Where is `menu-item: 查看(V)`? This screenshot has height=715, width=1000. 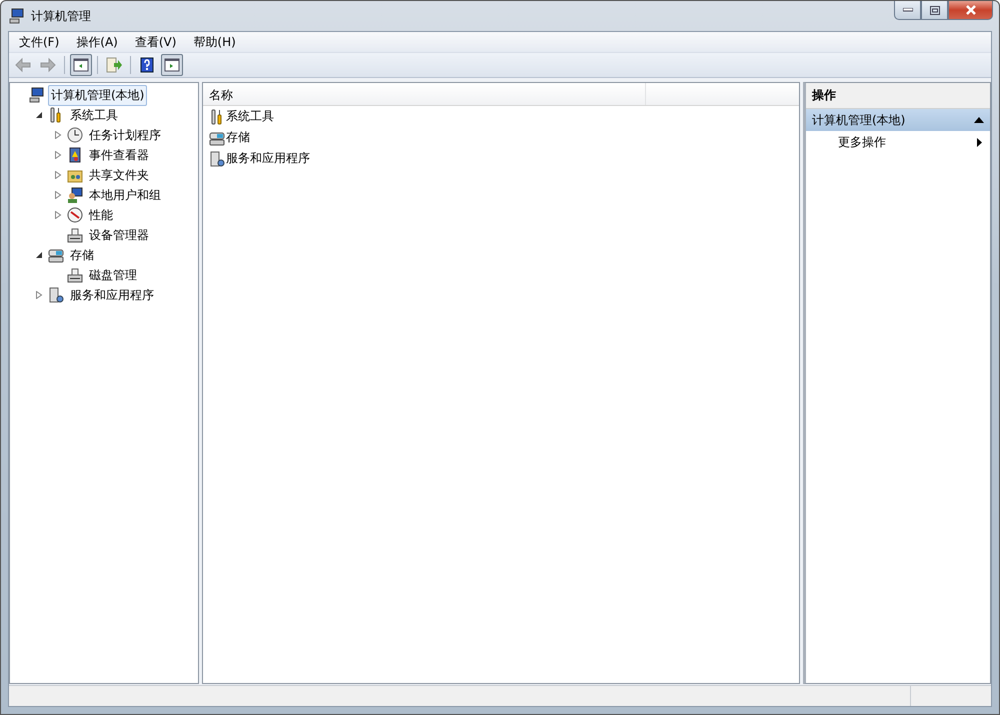 menu-item: 查看(V) is located at coordinates (156, 42).